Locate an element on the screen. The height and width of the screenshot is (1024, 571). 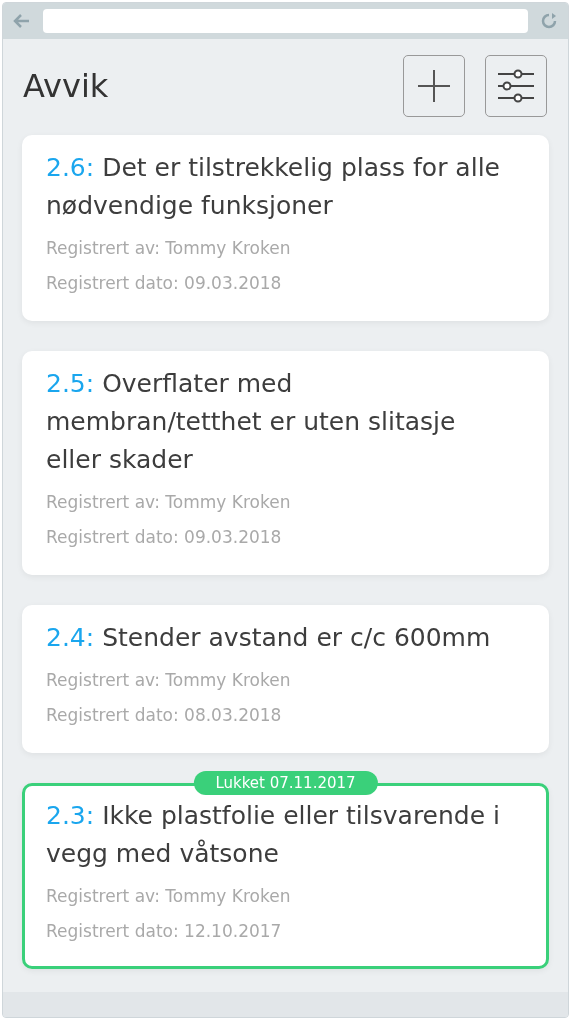
issue-title: 2.5: Overflater med membran/tetthet er uten slitasje eller skader is located at coordinates (251, 422).